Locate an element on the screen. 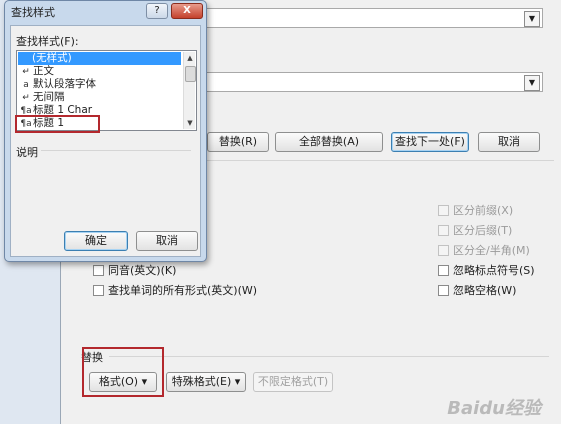  close-button: X is located at coordinates (187, 11).